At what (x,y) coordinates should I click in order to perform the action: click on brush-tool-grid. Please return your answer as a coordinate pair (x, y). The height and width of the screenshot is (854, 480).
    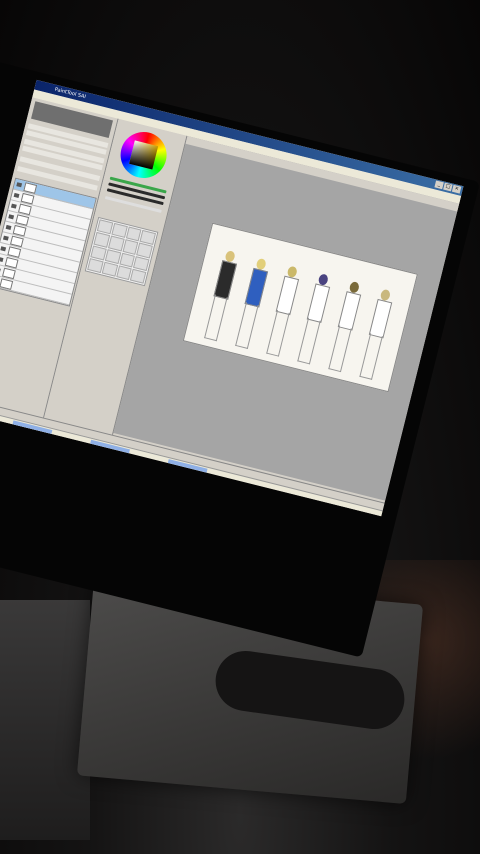
    Looking at the image, I should click on (121, 251).